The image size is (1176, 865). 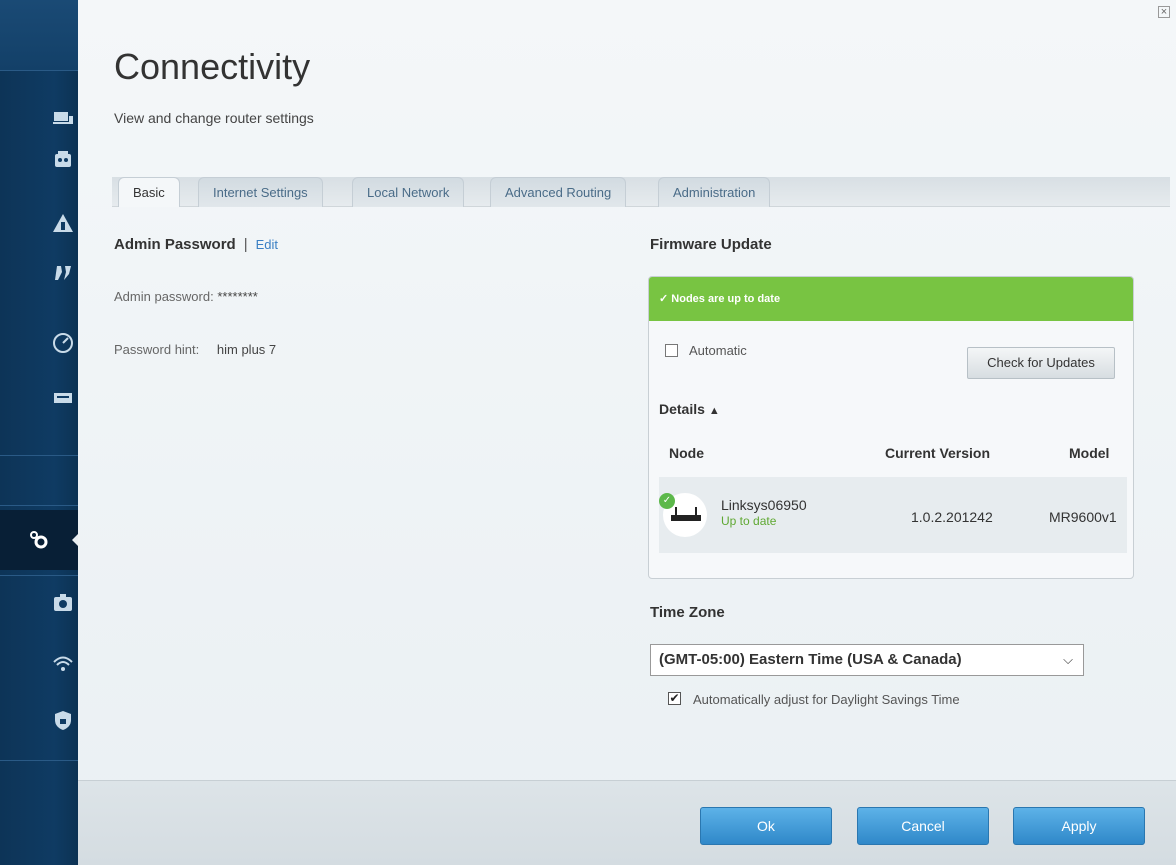 I want to click on close-icon: ×, so click(x=1164, y=12).